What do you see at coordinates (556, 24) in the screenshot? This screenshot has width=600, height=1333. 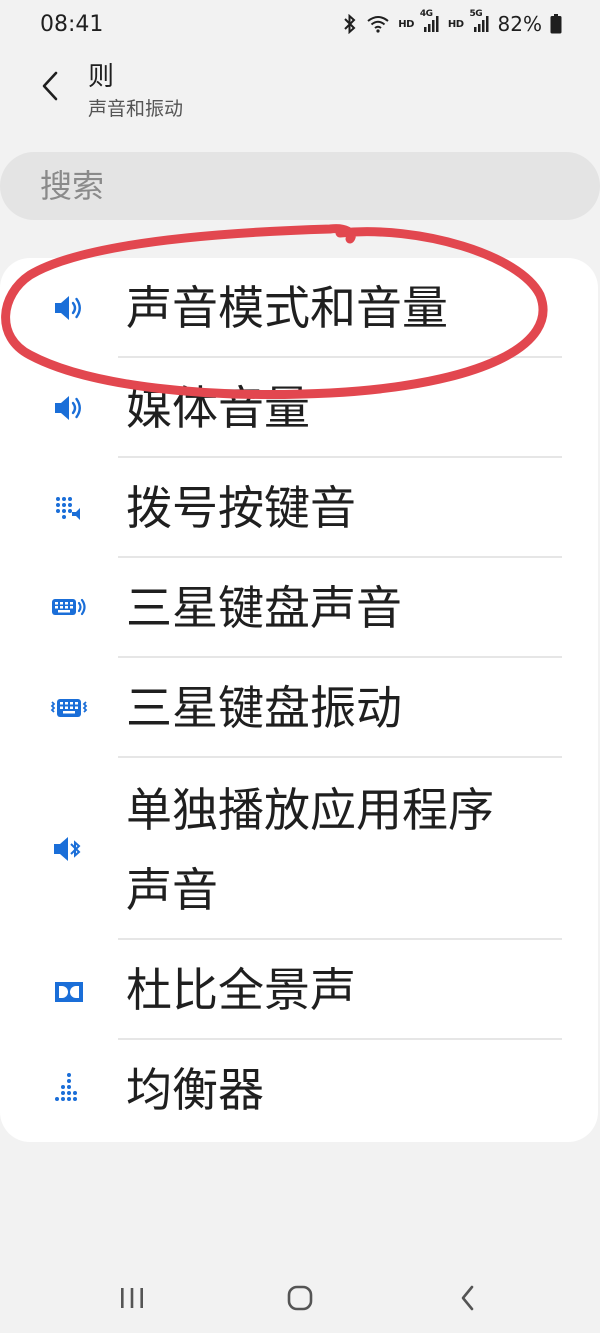 I see `battery-icon` at bounding box center [556, 24].